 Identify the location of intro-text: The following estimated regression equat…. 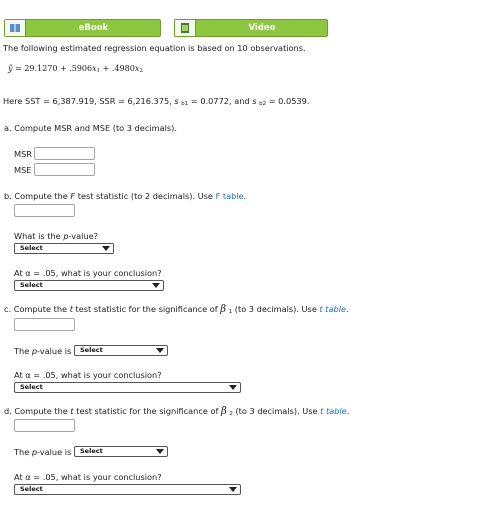
(154, 48).